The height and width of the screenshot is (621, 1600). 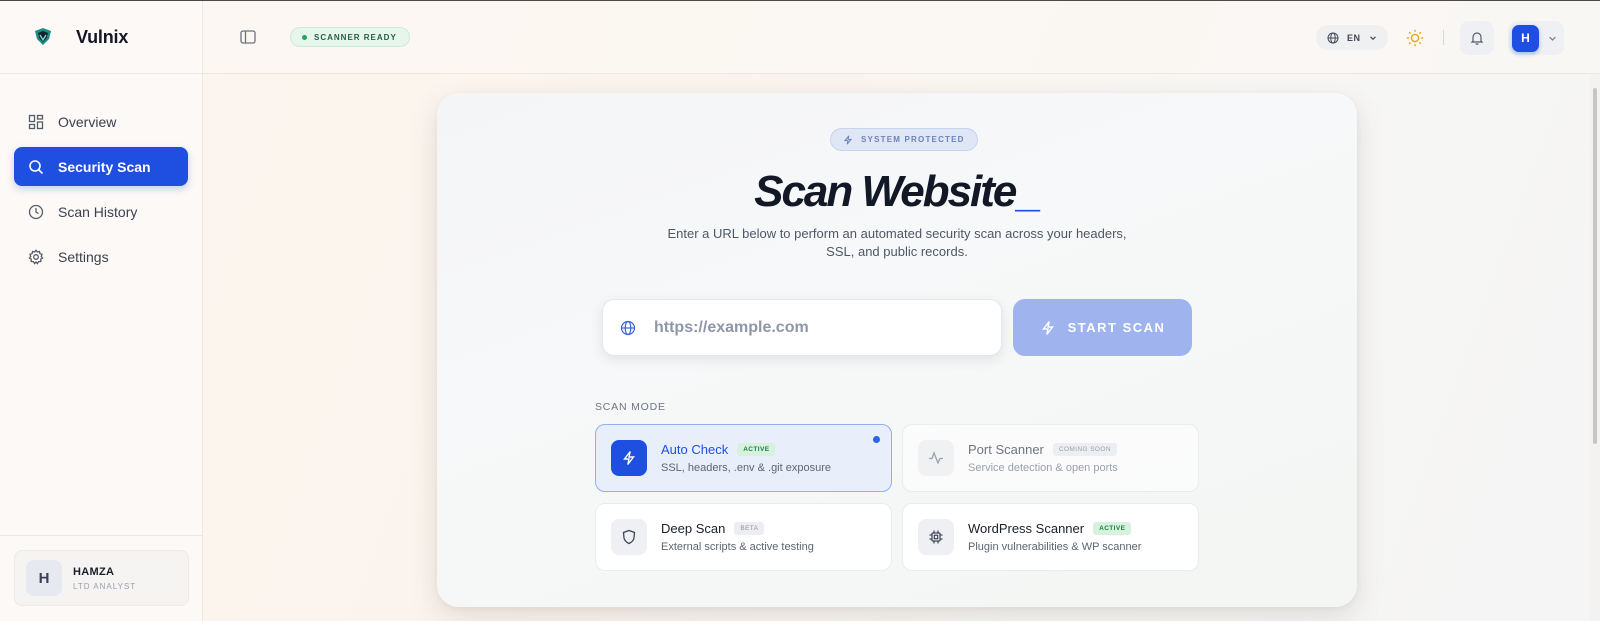 I want to click on scrollbar-thumb, so click(x=1595, y=266).